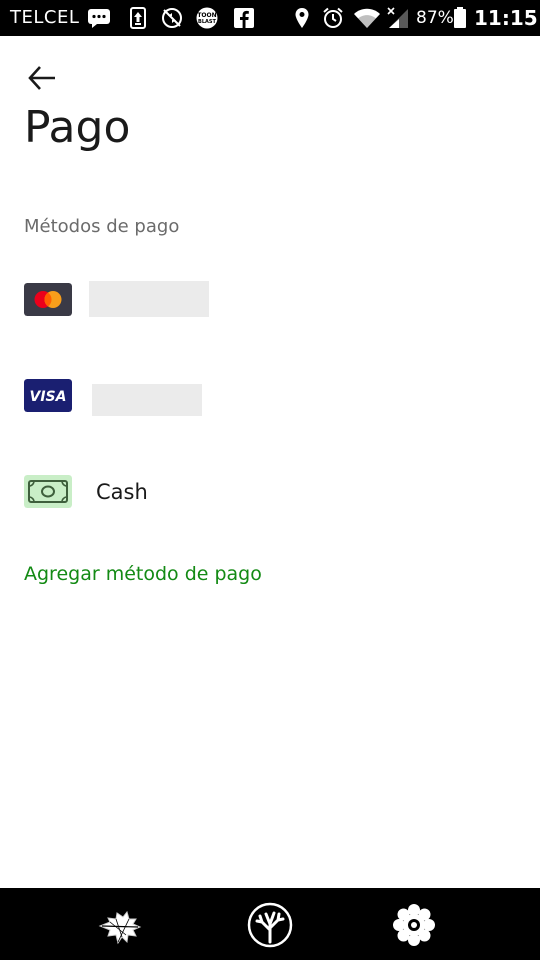 This screenshot has width=540, height=960. Describe the element at coordinates (138, 18) in the screenshot. I see `upload-icon` at that location.